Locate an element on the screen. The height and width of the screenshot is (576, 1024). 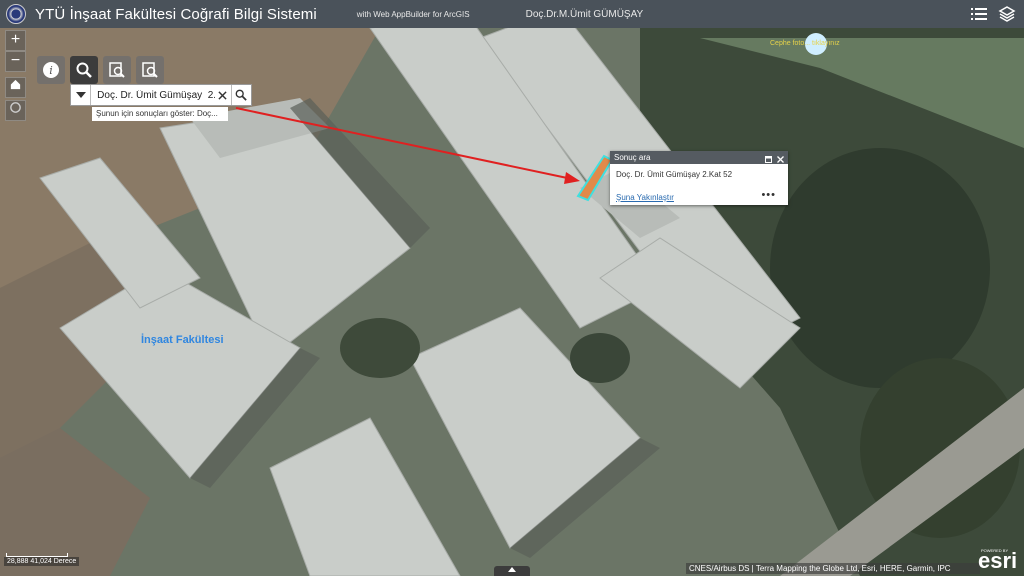
locate-button is located at coordinates (15, 110).